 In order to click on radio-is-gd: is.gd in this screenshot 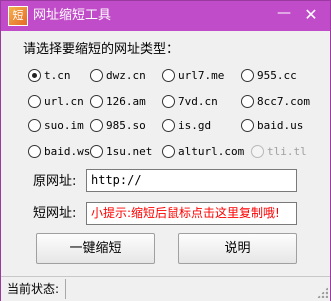, I will do `click(186, 125)`.